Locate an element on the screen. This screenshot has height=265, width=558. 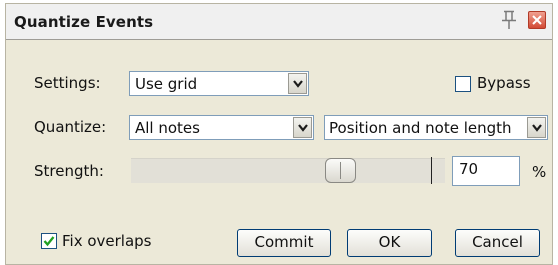
settings-label: Settings: is located at coordinates (67, 83).